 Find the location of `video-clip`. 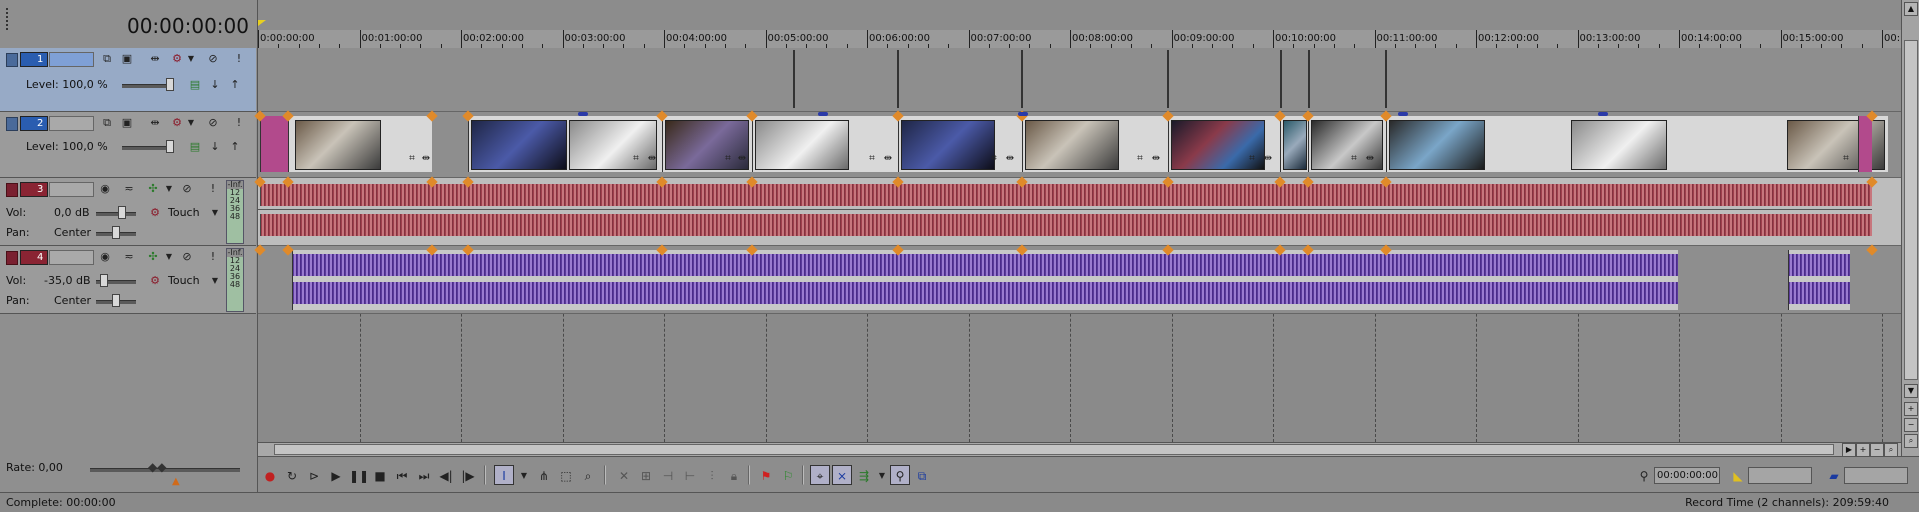

video-clip is located at coordinates (274, 144).